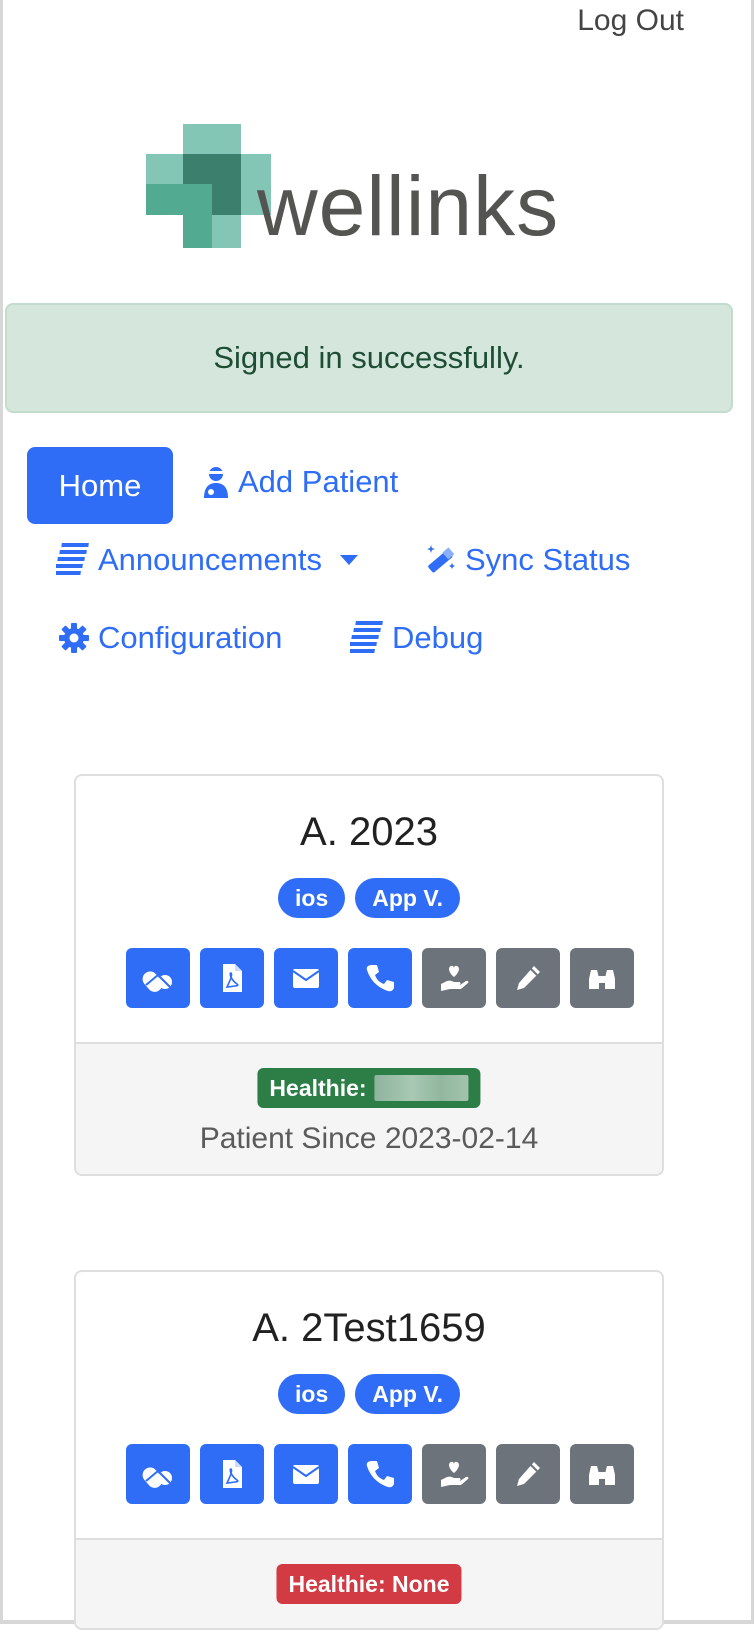 The image size is (754, 1630). What do you see at coordinates (548, 559) in the screenshot?
I see `nav-sync-status-label: Sync Status` at bounding box center [548, 559].